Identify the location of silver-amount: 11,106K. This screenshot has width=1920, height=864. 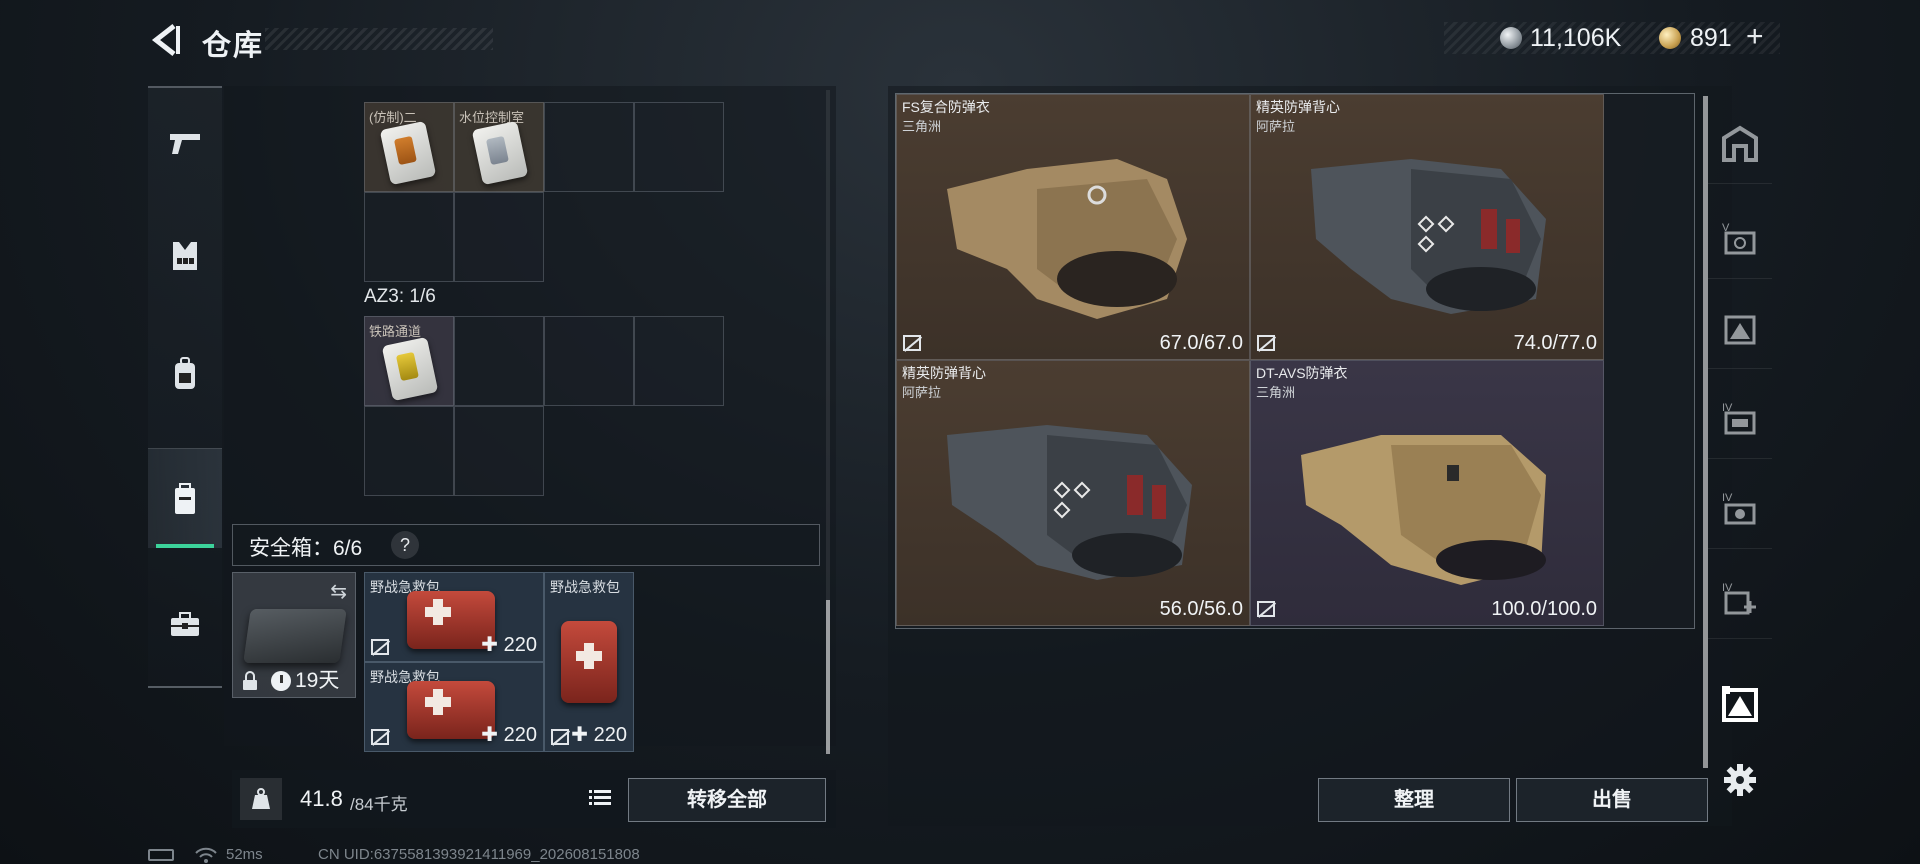
(1576, 38).